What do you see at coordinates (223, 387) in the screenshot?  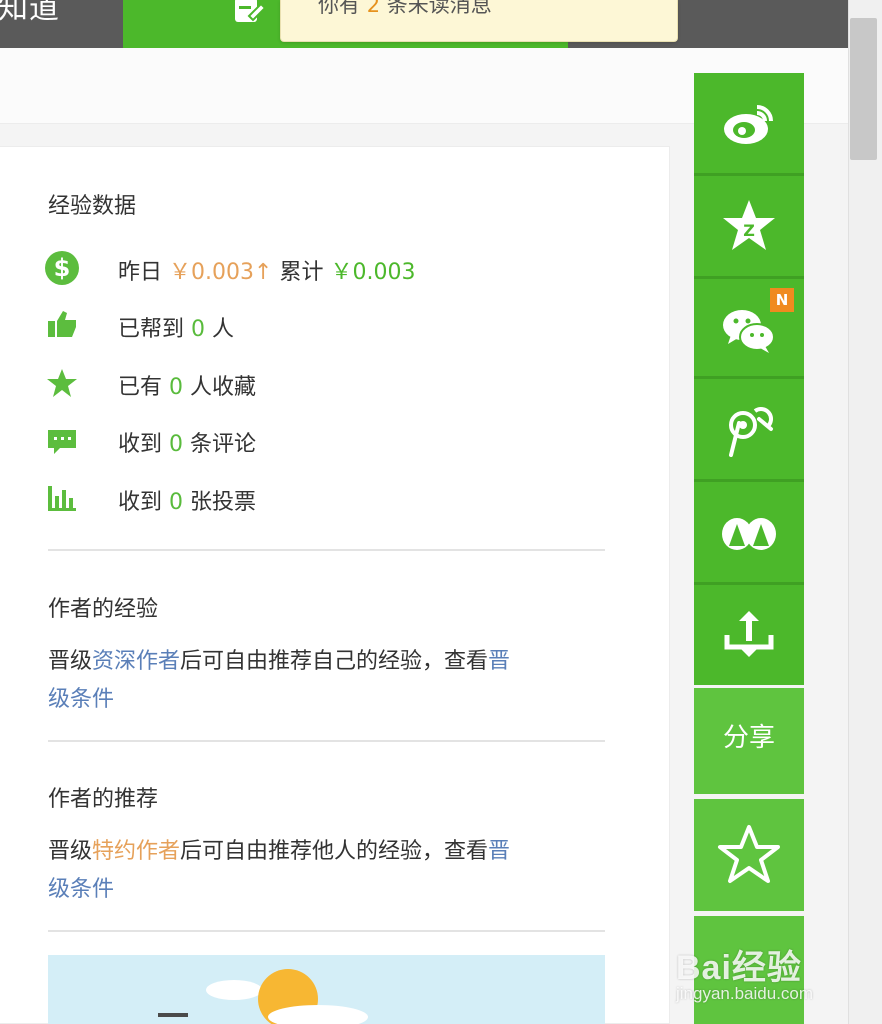 I see `fav-suffix: 人收藏` at bounding box center [223, 387].